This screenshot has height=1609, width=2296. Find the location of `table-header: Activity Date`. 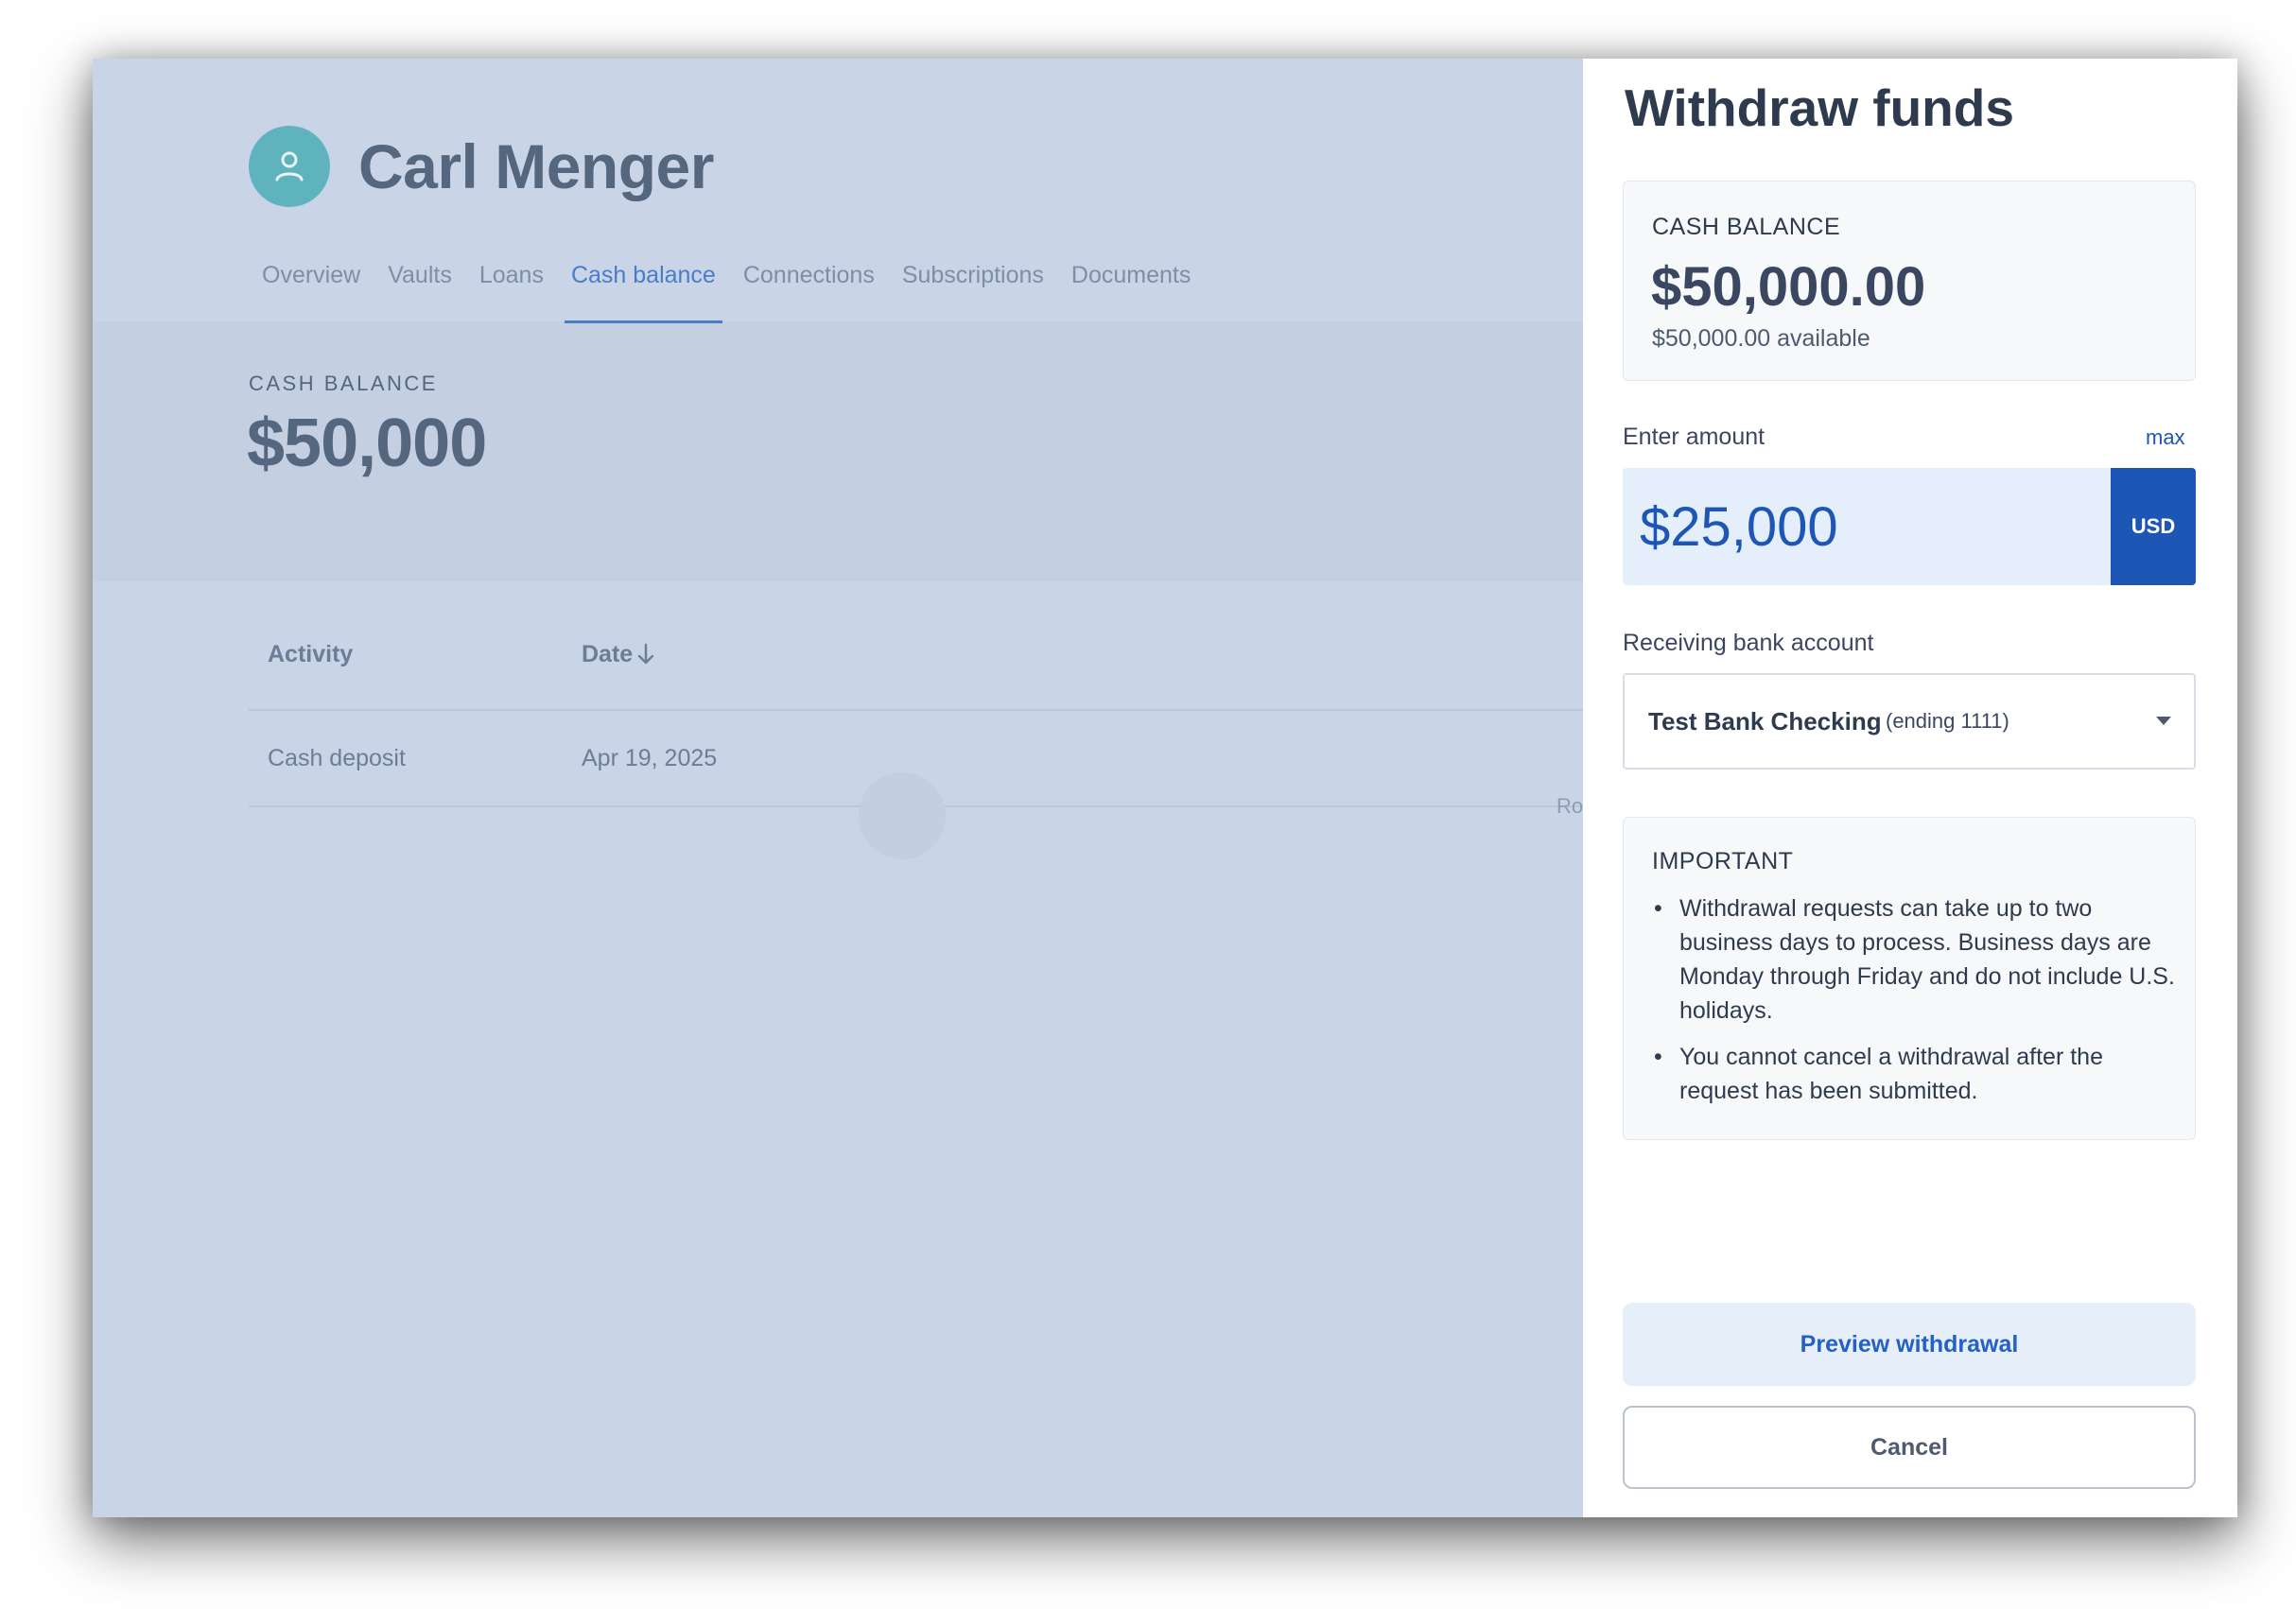

table-header: Activity Date is located at coordinates (916, 654).